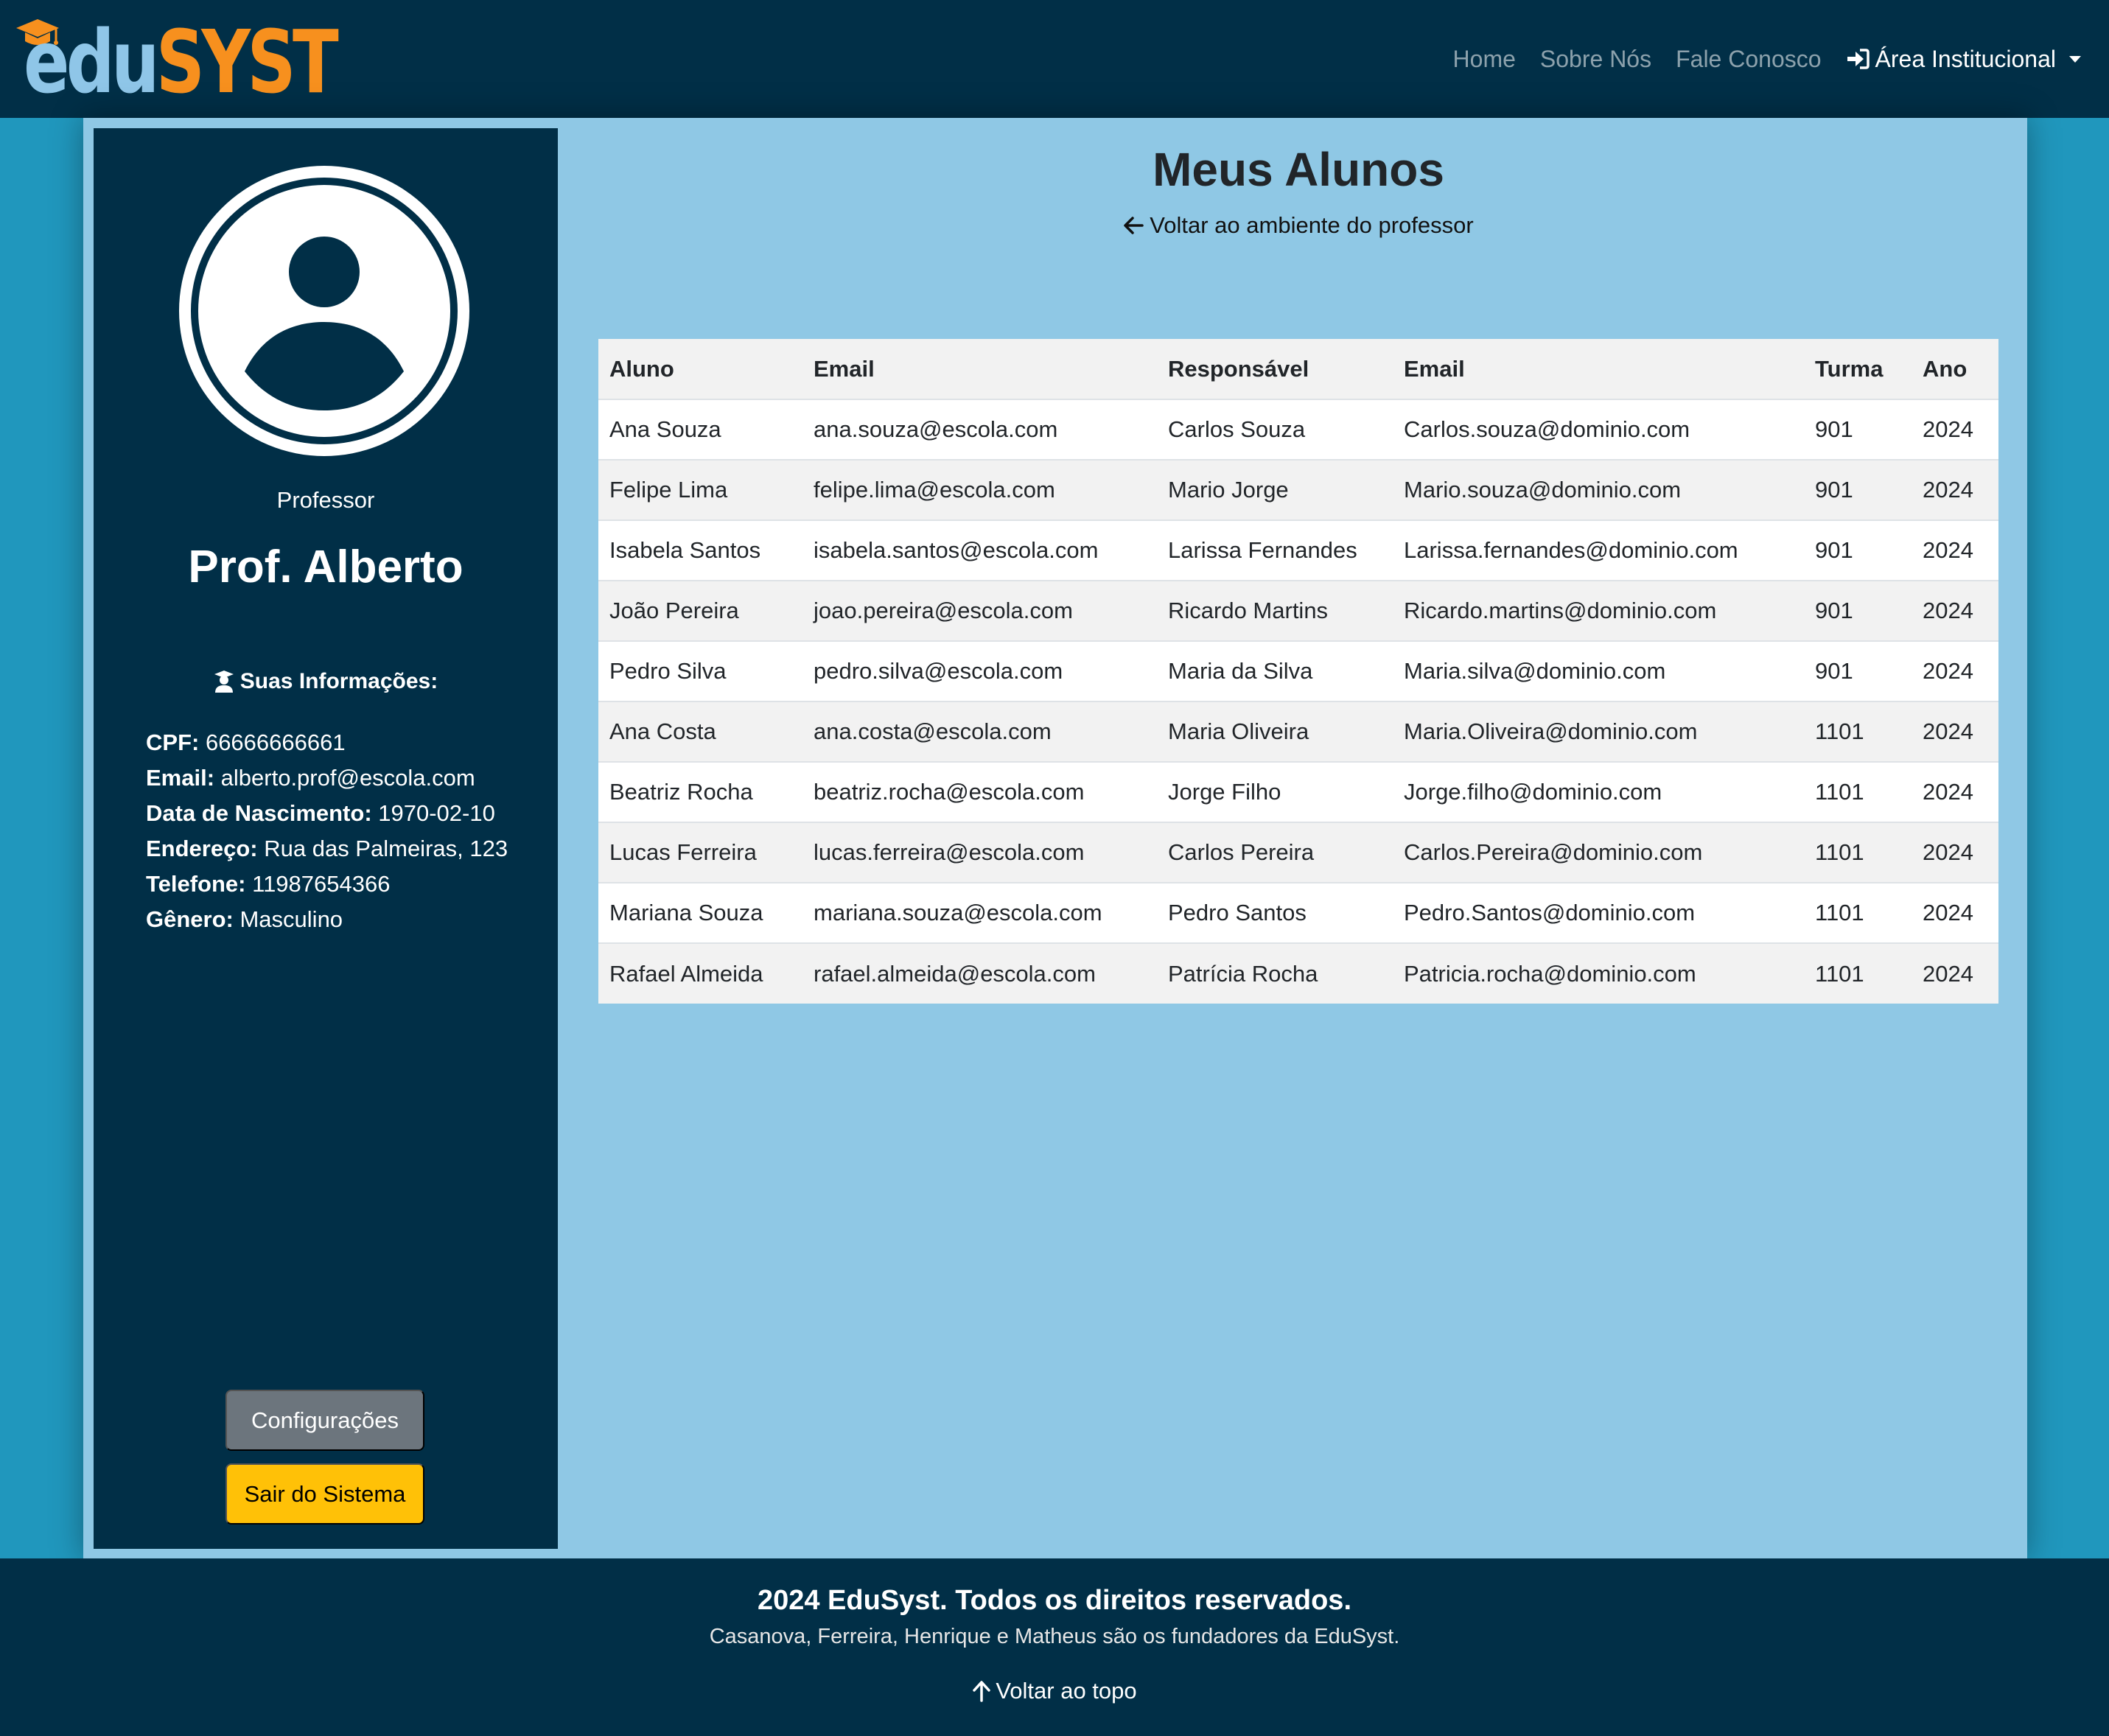 This screenshot has height=1736, width=2109. Describe the element at coordinates (1598, 550) in the screenshot. I see `cell-email-responsavel: Larissa.fernandes@dominio.com` at that location.